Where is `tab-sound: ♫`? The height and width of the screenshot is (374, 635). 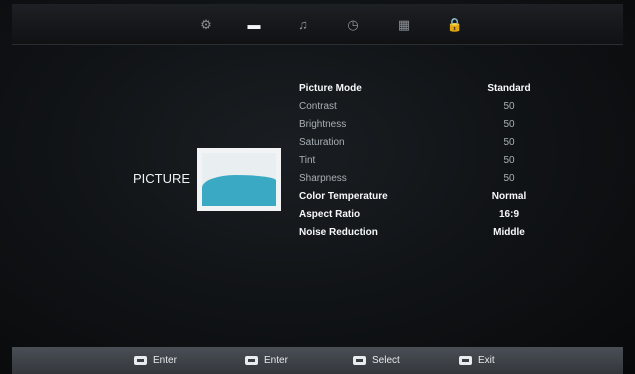 tab-sound: ♫ is located at coordinates (303, 24).